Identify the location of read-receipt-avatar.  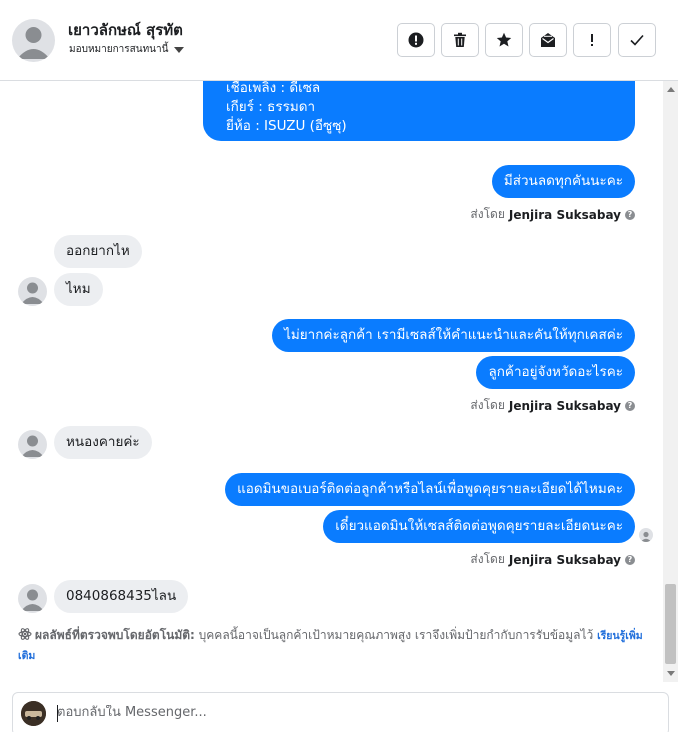
(646, 535).